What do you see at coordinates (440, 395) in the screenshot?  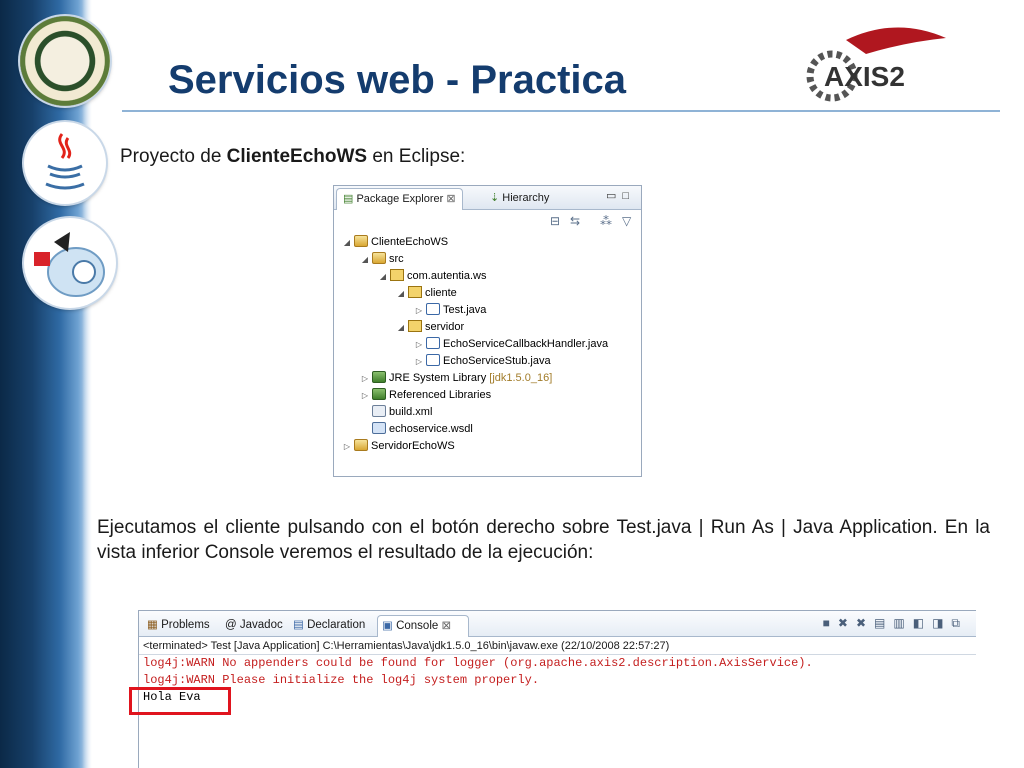 I see `tree-item-label: Referenced Libraries` at bounding box center [440, 395].